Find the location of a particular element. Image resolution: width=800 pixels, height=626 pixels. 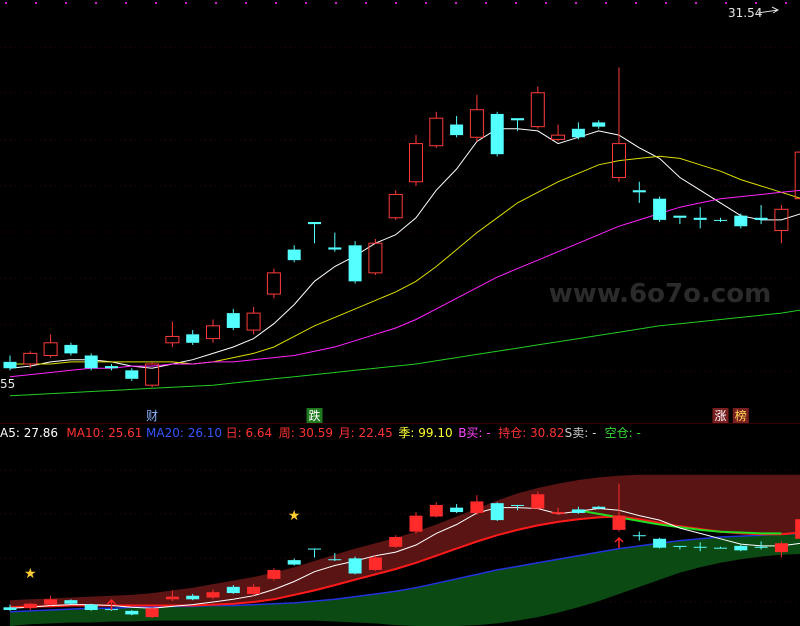

legend-item: MA10: 25.61 is located at coordinates (104, 433).